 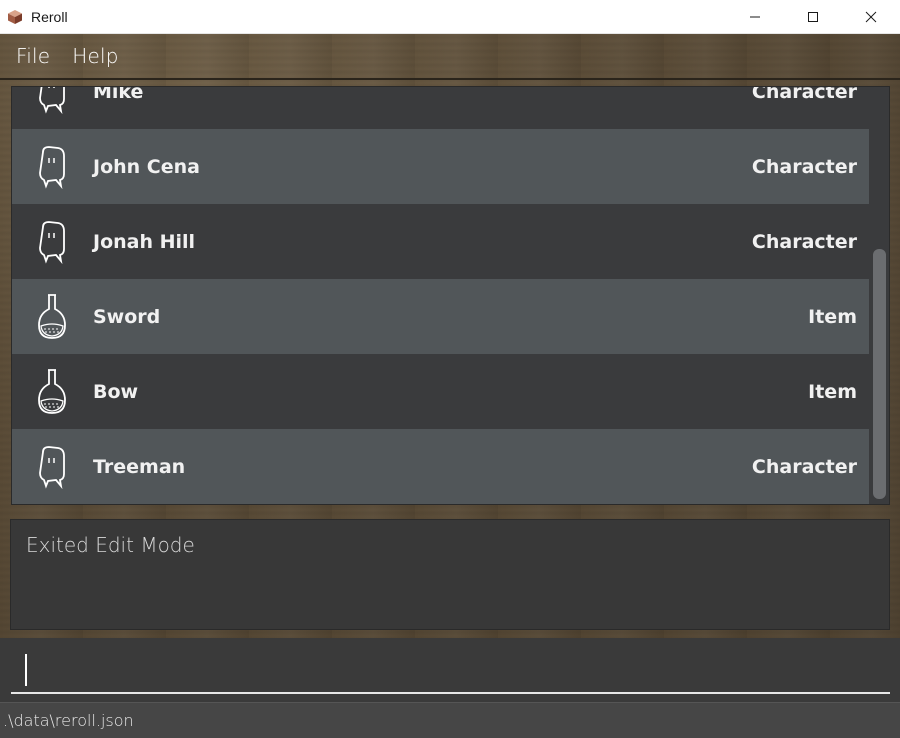 I want to click on command-box, so click(x=450, y=670).